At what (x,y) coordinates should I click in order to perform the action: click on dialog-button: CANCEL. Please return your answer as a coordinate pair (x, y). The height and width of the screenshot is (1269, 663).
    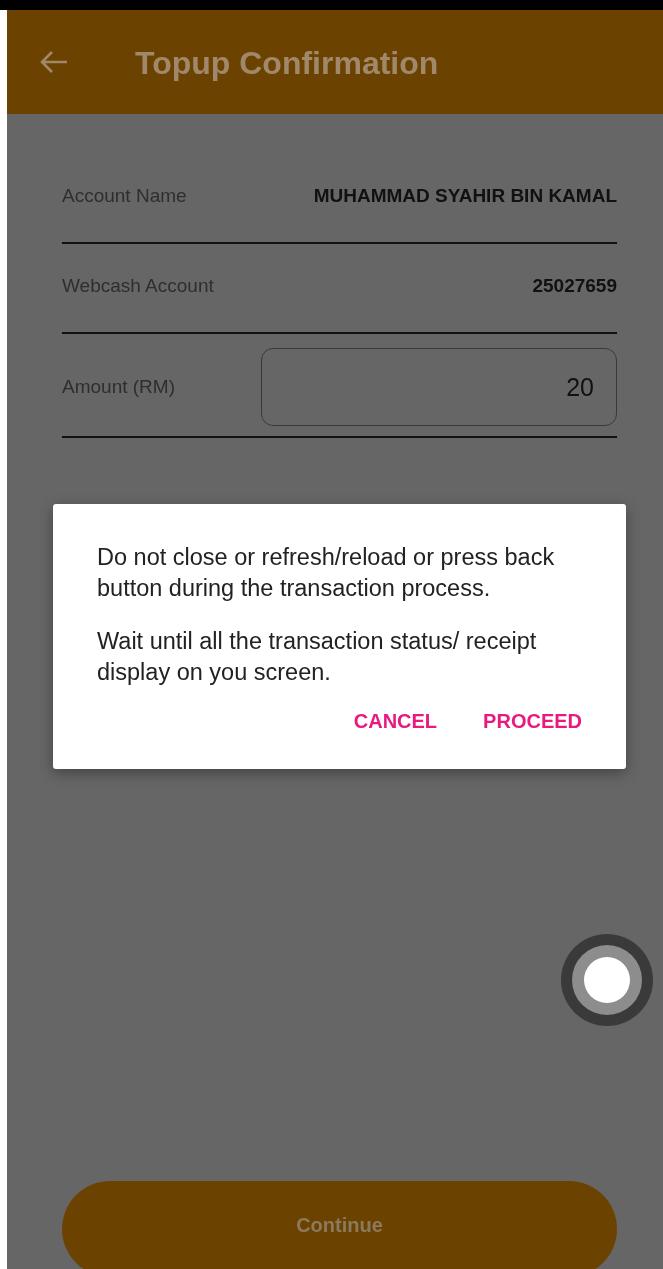
    Looking at the image, I should click on (395, 721).